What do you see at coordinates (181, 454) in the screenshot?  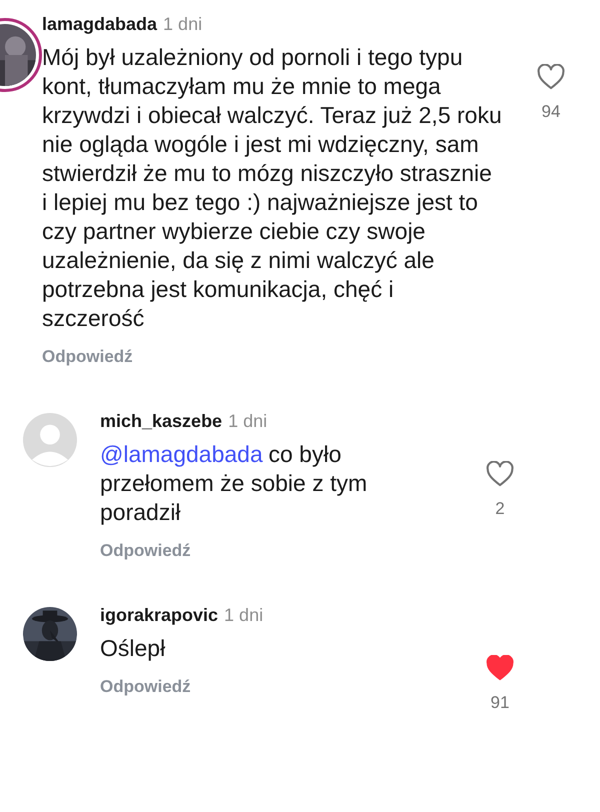 I see `mention-link: @lamagdabada` at bounding box center [181, 454].